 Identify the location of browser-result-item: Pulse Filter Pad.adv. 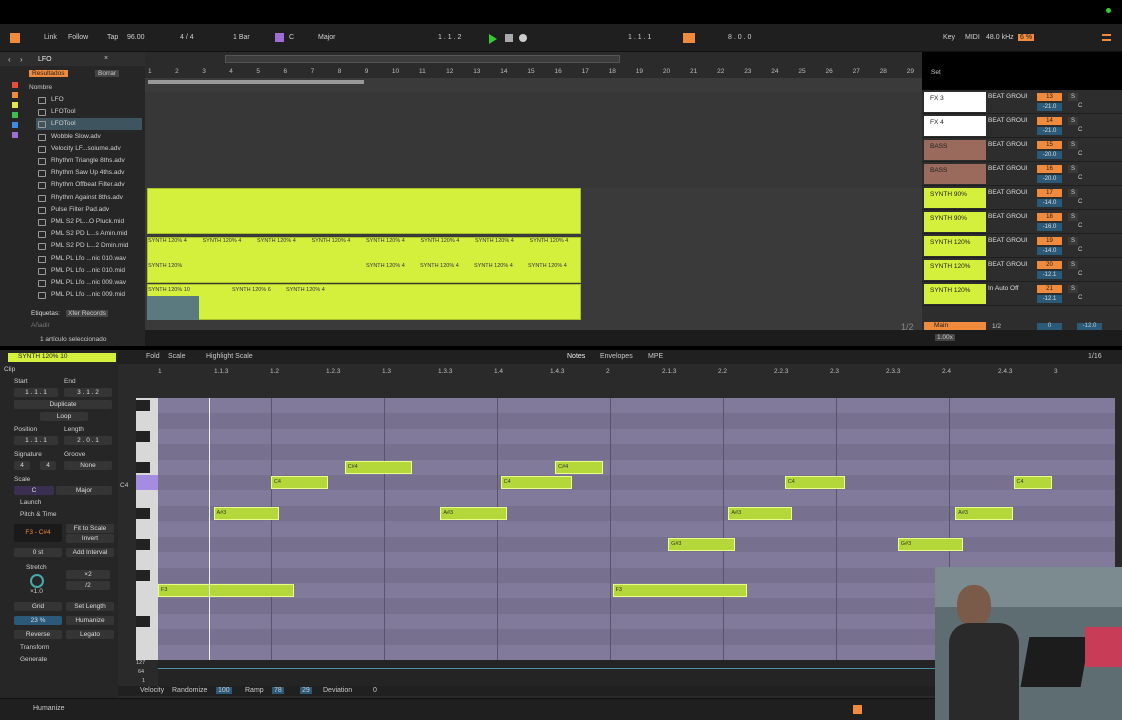
(89, 210).